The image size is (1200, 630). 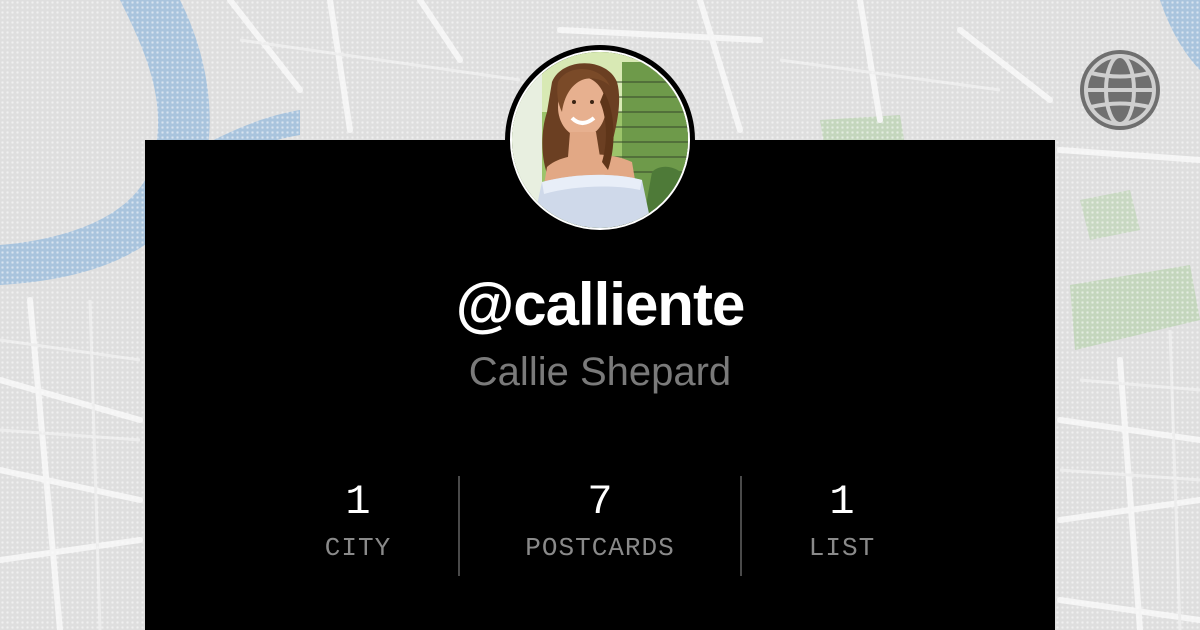 I want to click on stat-city: 1 CITY, so click(x=358, y=526).